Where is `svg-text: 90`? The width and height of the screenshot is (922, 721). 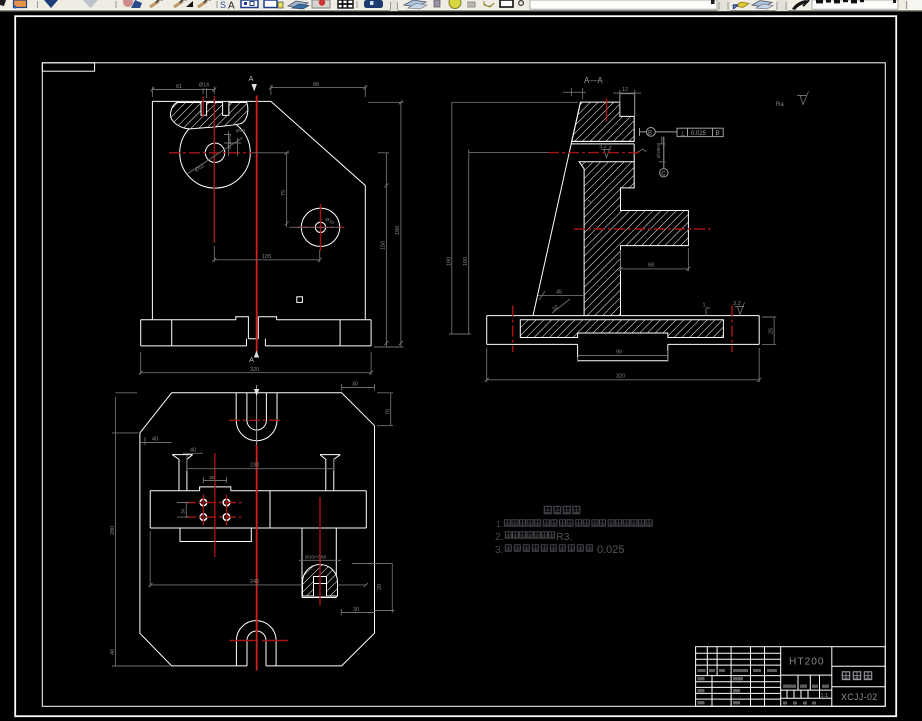
svg-text: 90 is located at coordinates (619, 353).